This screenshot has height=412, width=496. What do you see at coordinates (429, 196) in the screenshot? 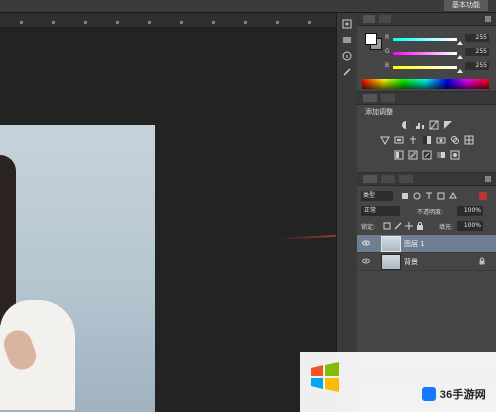
I see `filter-type-icon` at bounding box center [429, 196].